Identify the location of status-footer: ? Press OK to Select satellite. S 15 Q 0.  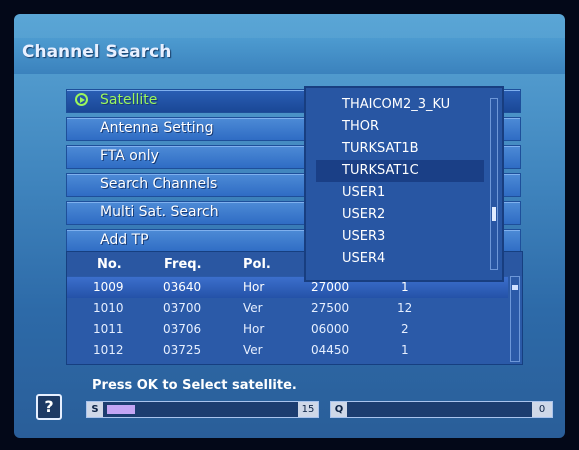
(289, 406).